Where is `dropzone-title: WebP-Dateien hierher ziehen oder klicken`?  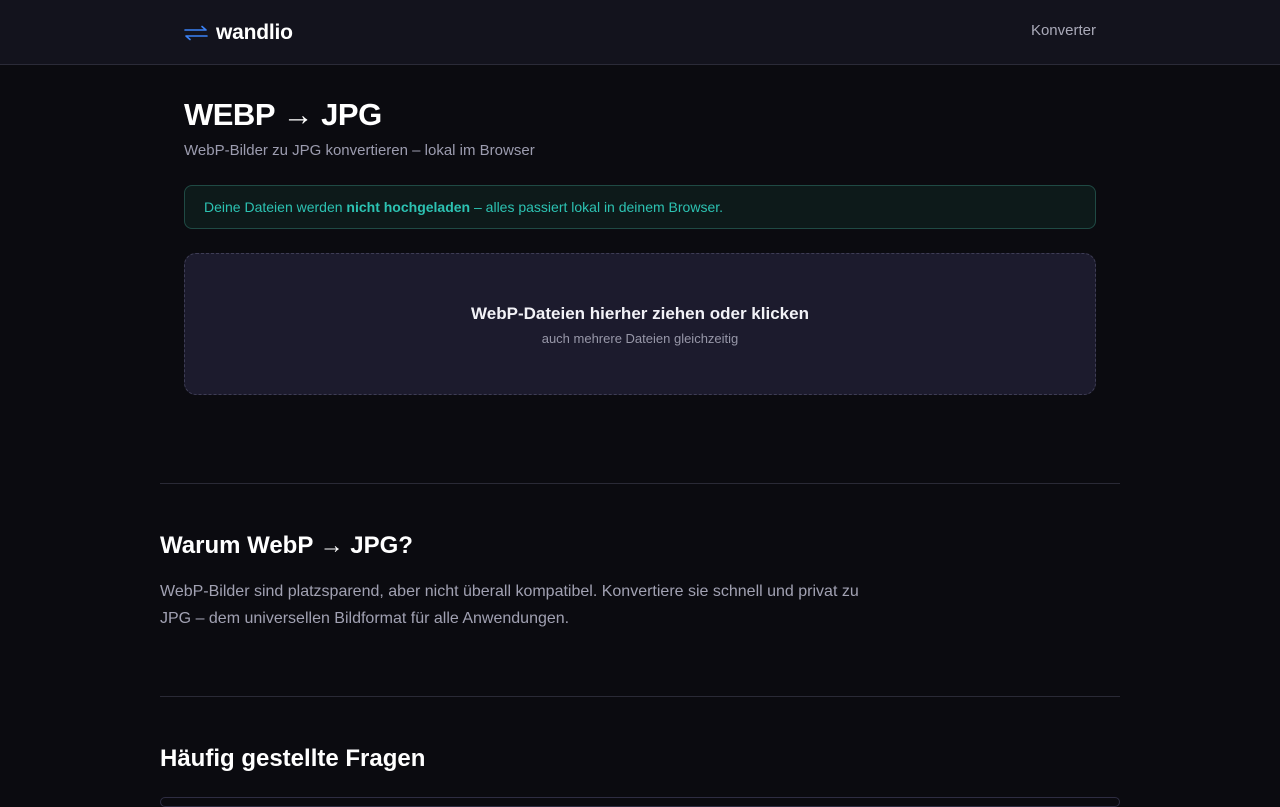 dropzone-title: WebP-Dateien hierher ziehen oder klicken is located at coordinates (640, 313).